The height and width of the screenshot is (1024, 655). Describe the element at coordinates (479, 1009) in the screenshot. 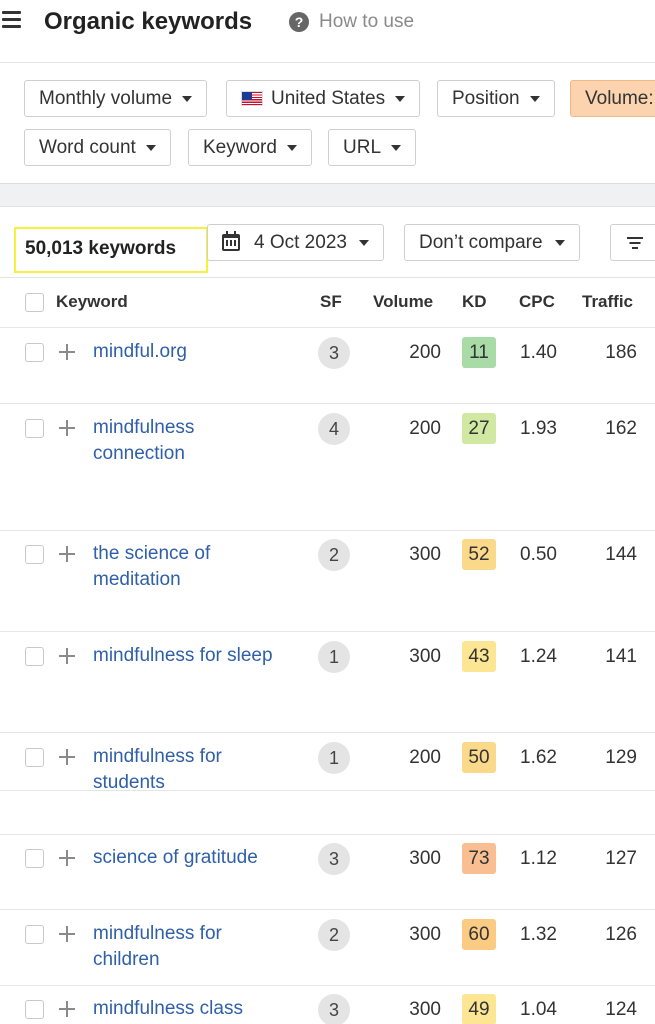

I see `kd-badge: 49` at that location.